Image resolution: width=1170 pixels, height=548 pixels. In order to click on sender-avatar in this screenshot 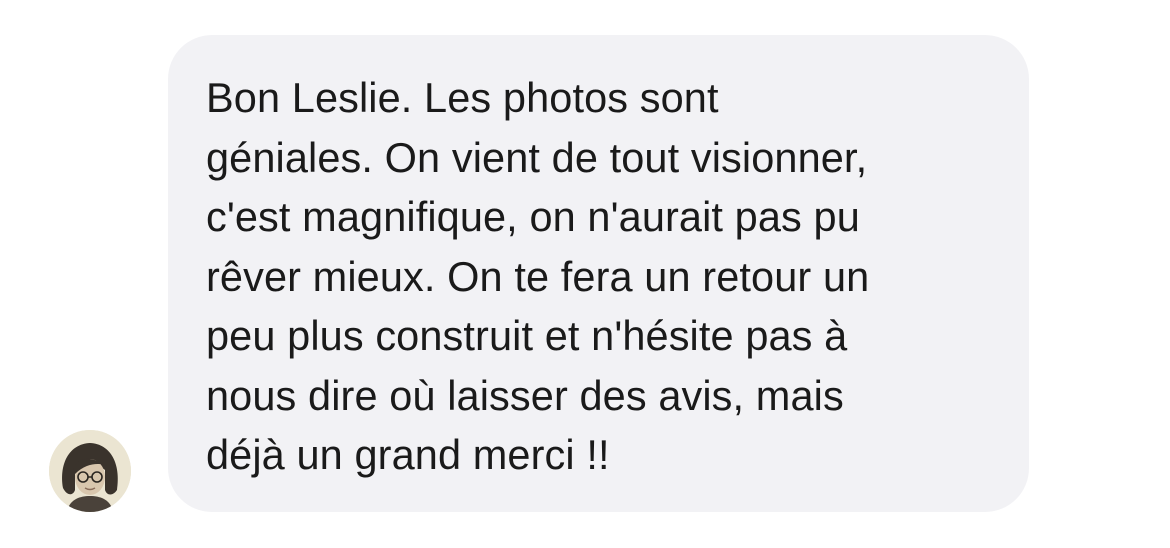, I will do `click(90, 471)`.